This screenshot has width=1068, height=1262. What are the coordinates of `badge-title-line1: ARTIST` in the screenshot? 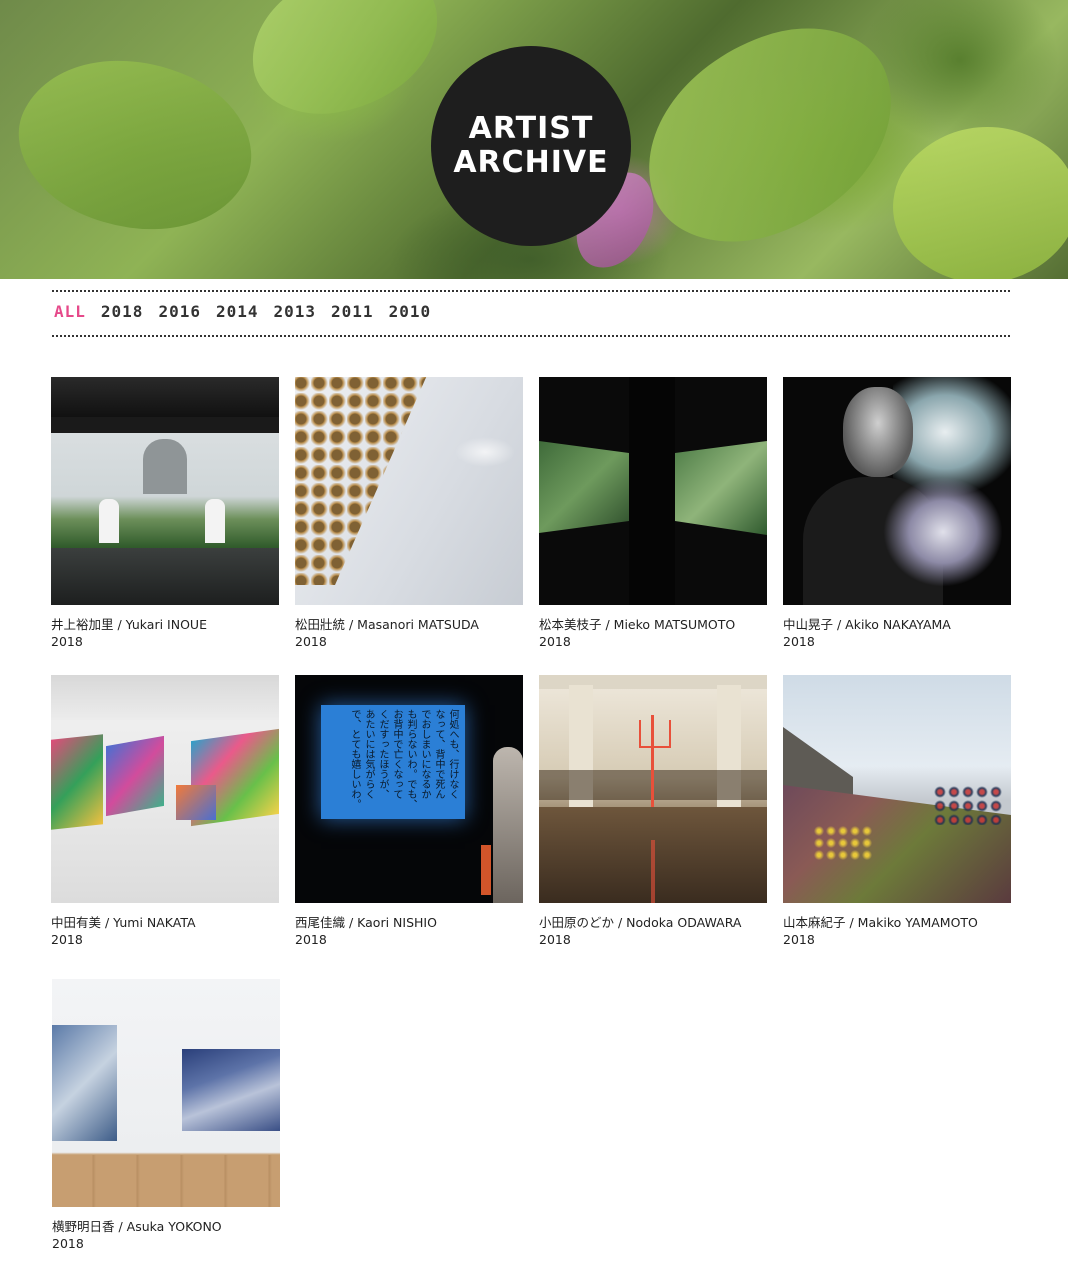 It's located at (531, 128).